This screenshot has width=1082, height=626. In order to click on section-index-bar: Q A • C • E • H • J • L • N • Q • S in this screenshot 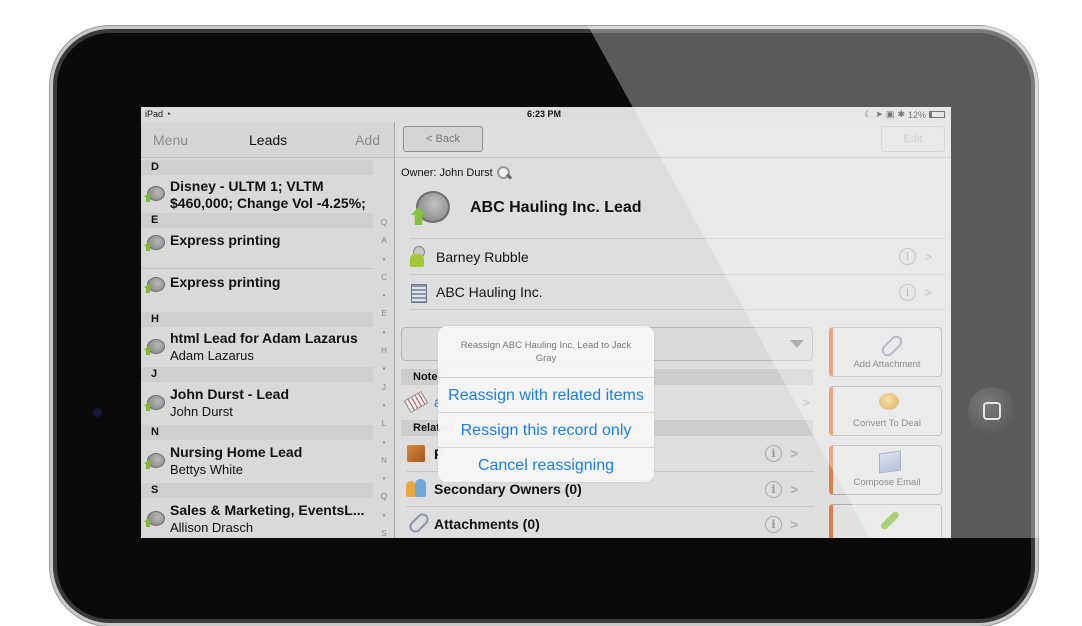, I will do `click(384, 376)`.